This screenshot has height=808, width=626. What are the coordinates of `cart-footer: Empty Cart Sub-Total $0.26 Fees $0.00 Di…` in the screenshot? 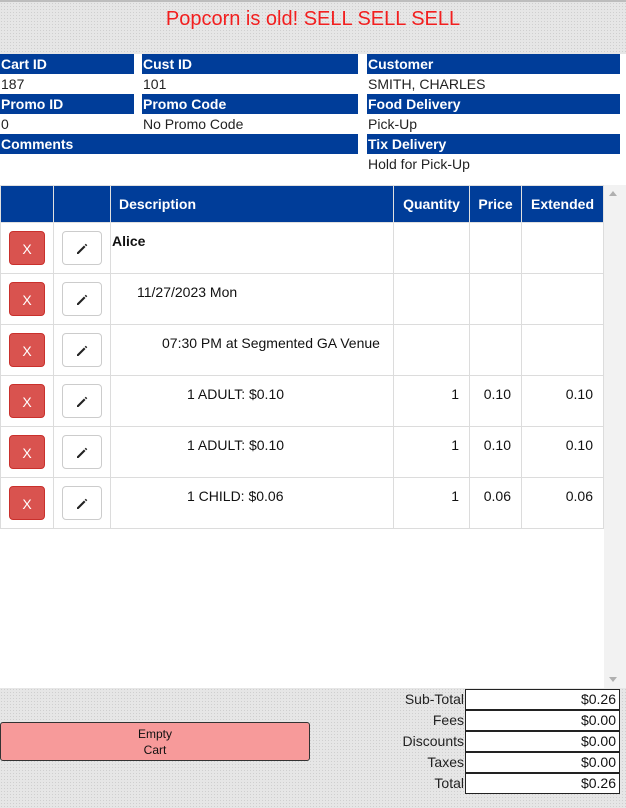 It's located at (313, 748).